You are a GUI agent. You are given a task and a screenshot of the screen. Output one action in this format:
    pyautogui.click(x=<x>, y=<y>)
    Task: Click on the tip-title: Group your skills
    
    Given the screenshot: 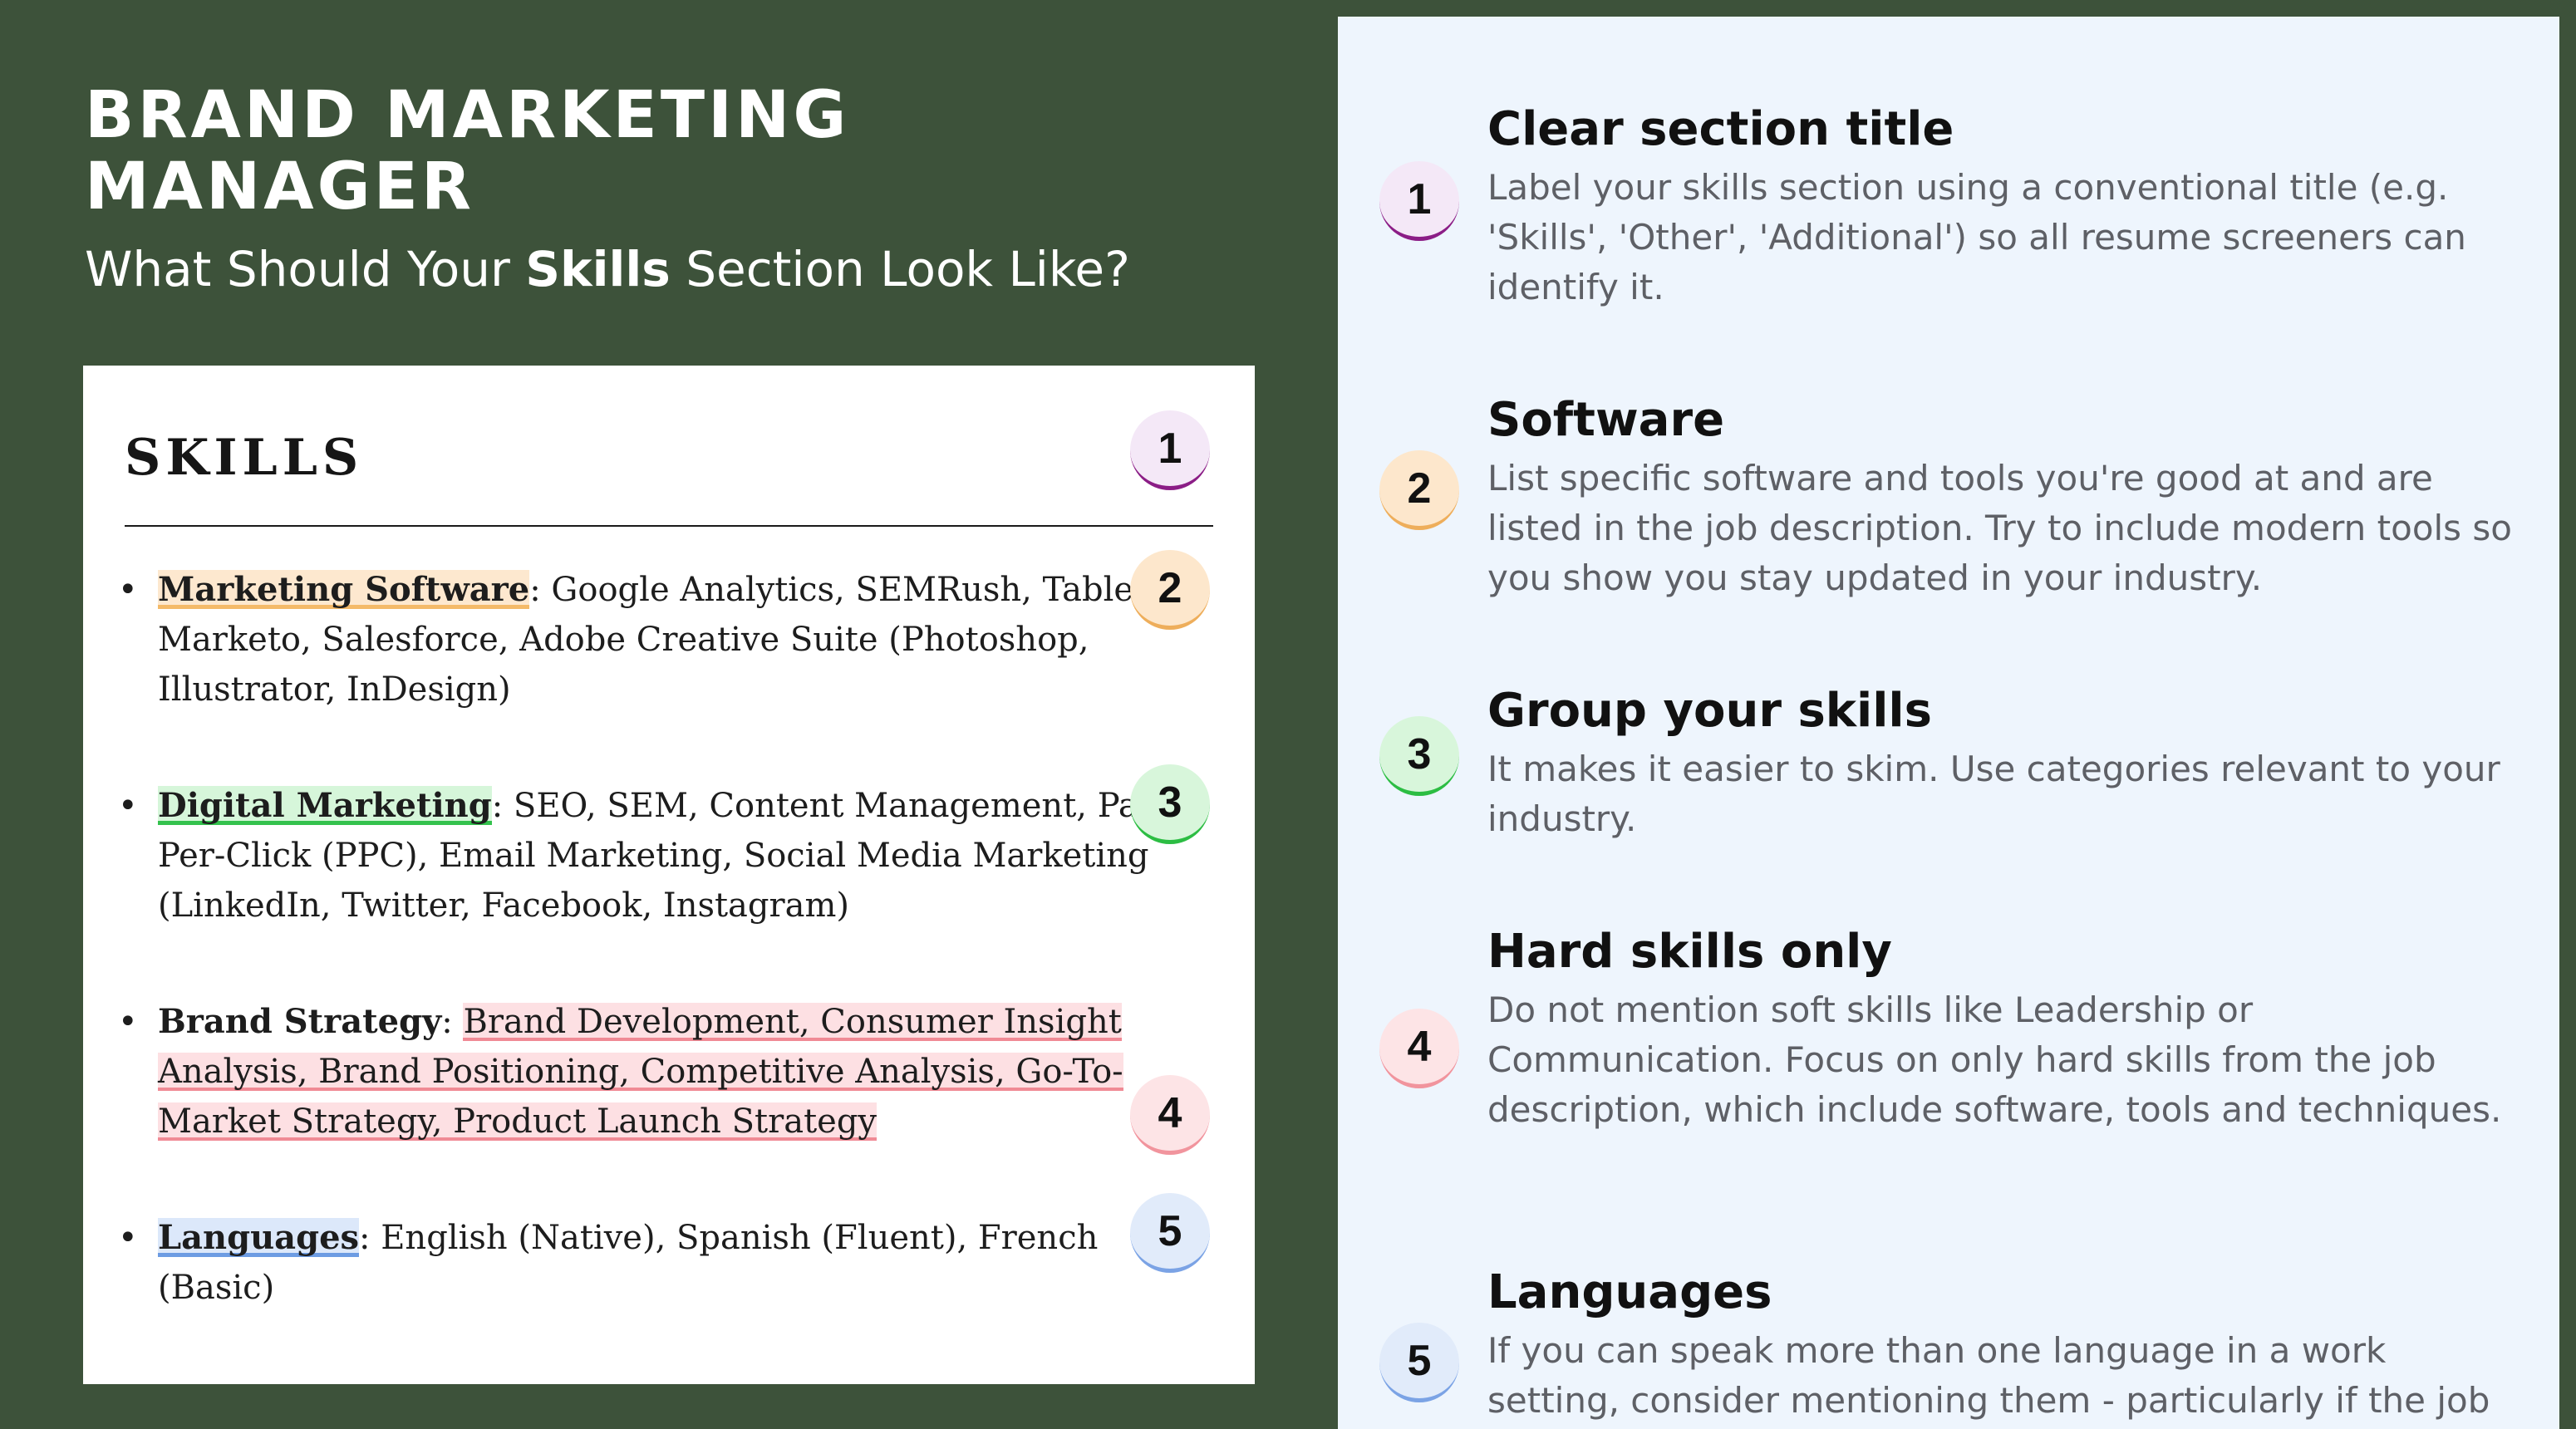 What is the action you would take?
    pyautogui.click(x=1710, y=711)
    